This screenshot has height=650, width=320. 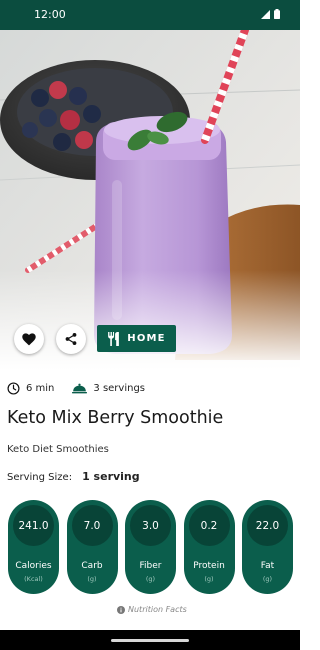 I want to click on serving-size: Serving Size: 1 serving, so click(x=73, y=476).